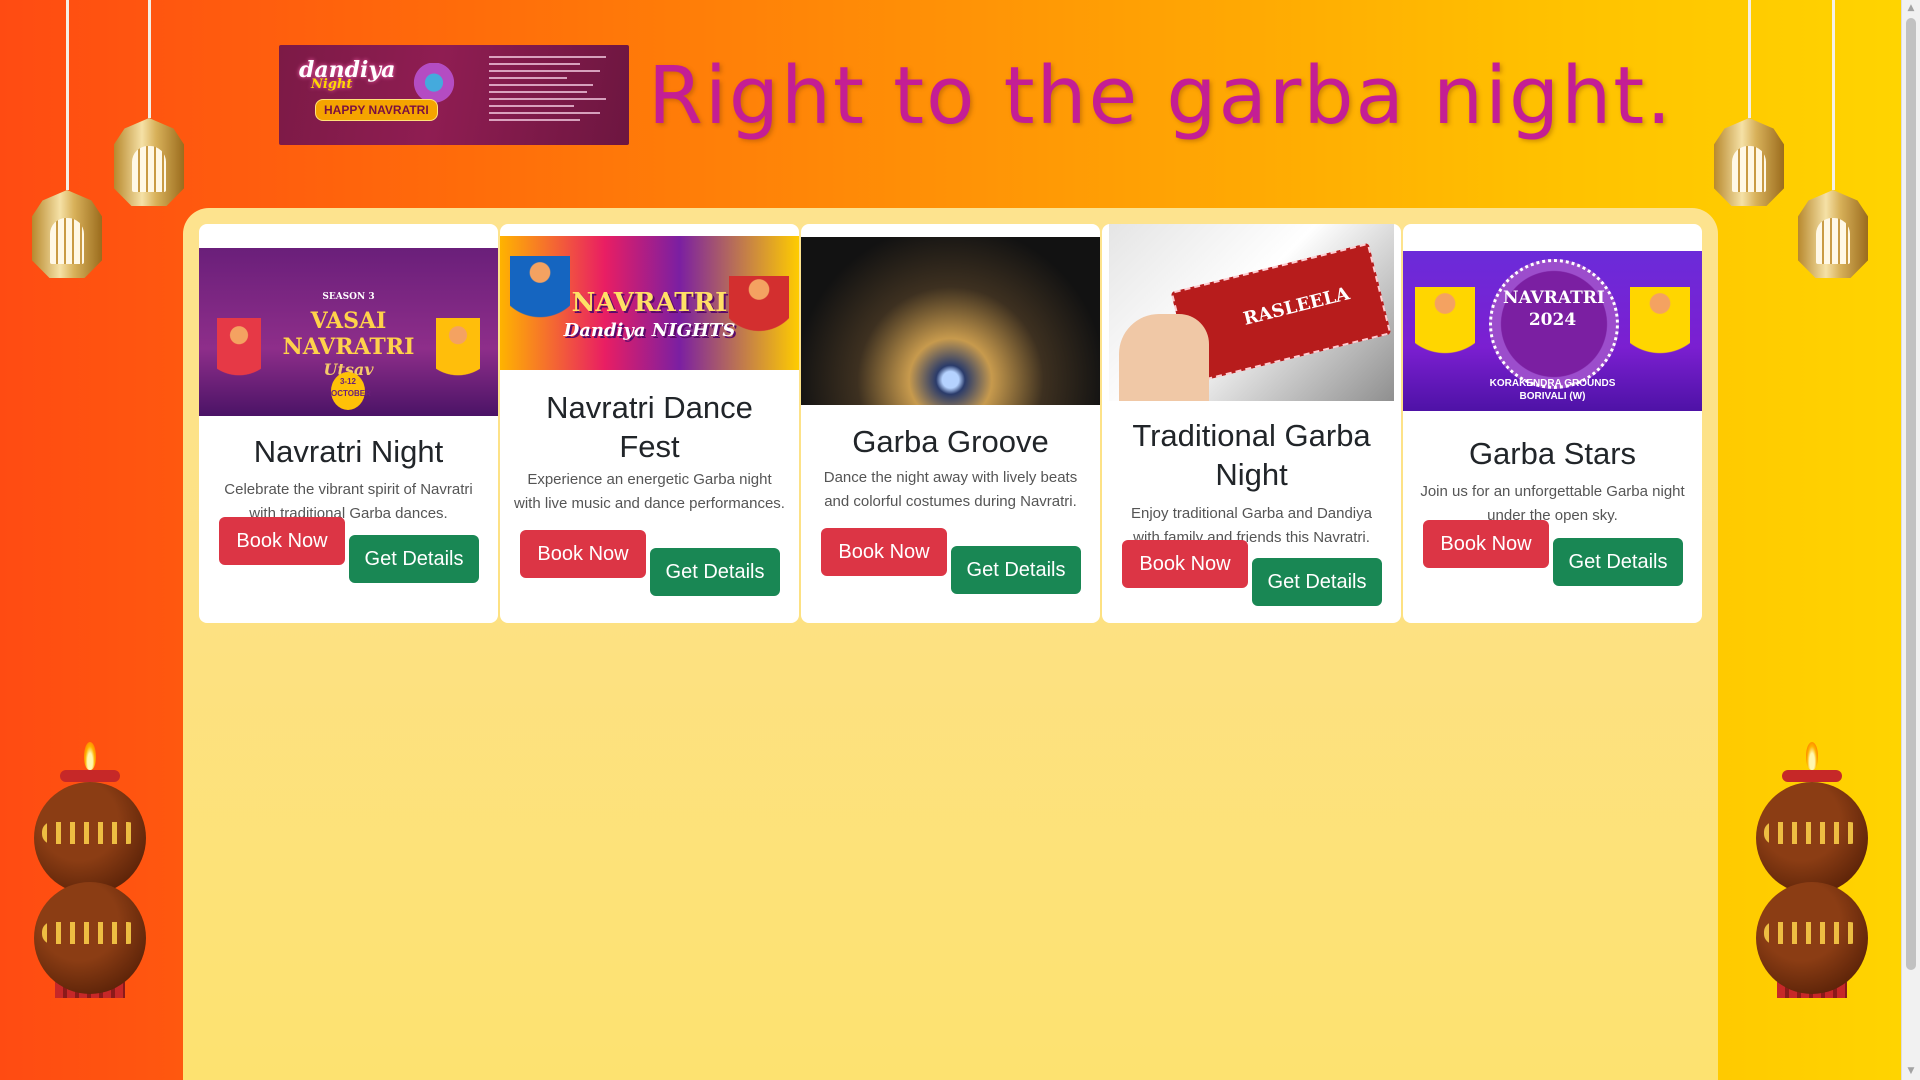 The height and width of the screenshot is (1080, 1920). I want to click on card-title: Garba Stars, so click(1552, 453).